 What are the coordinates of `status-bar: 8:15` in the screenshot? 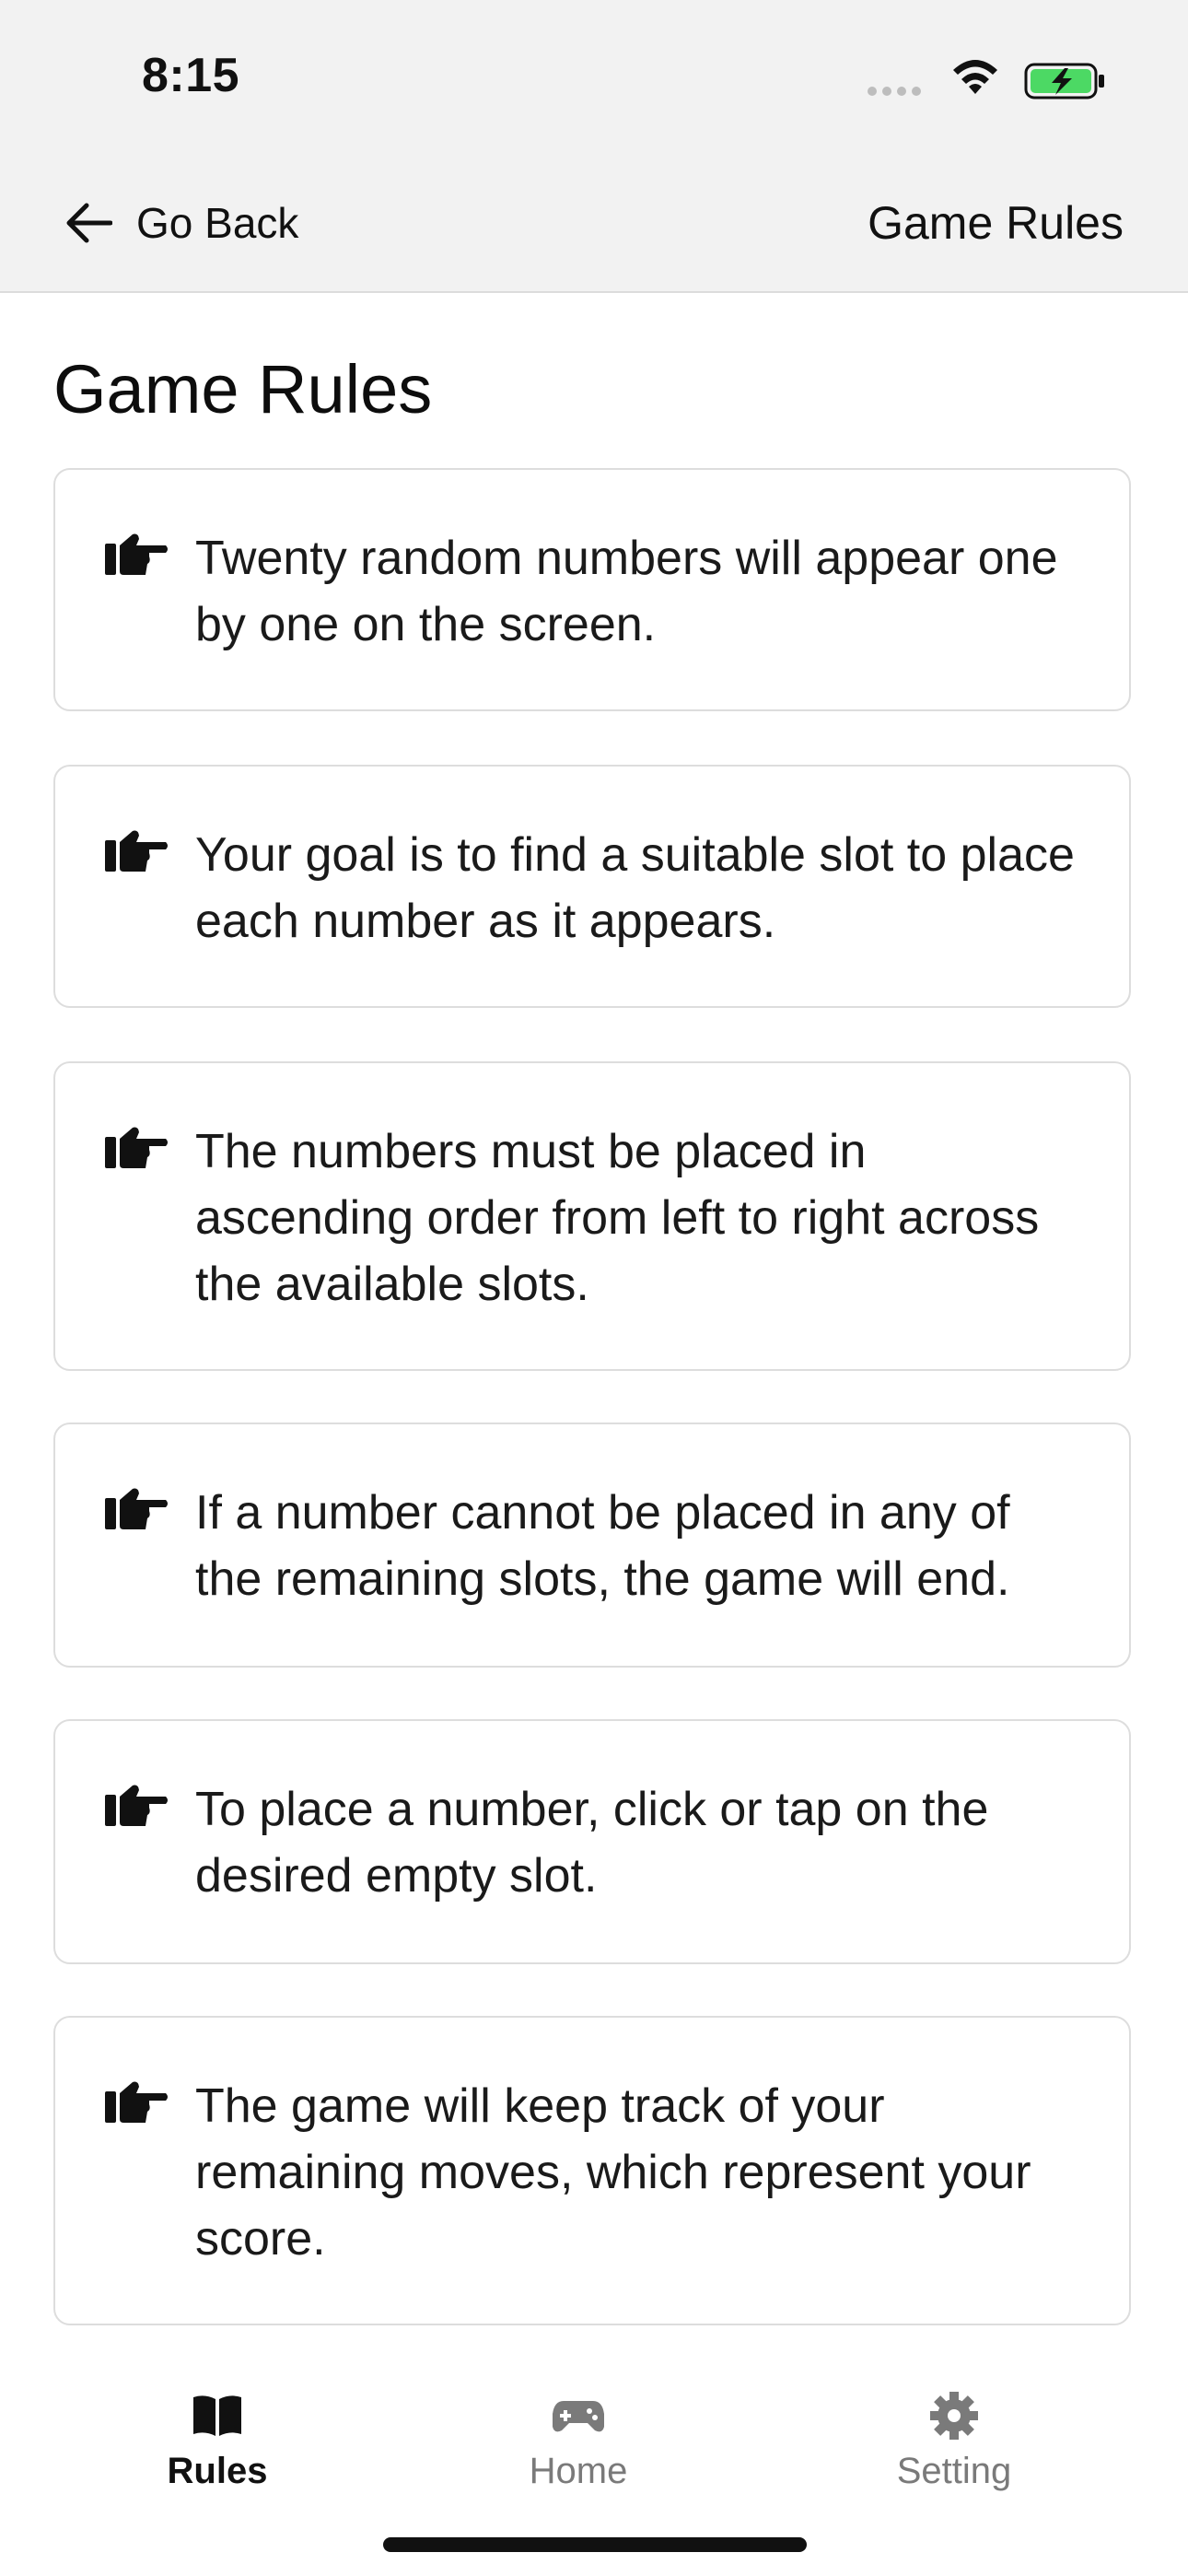 It's located at (594, 78).